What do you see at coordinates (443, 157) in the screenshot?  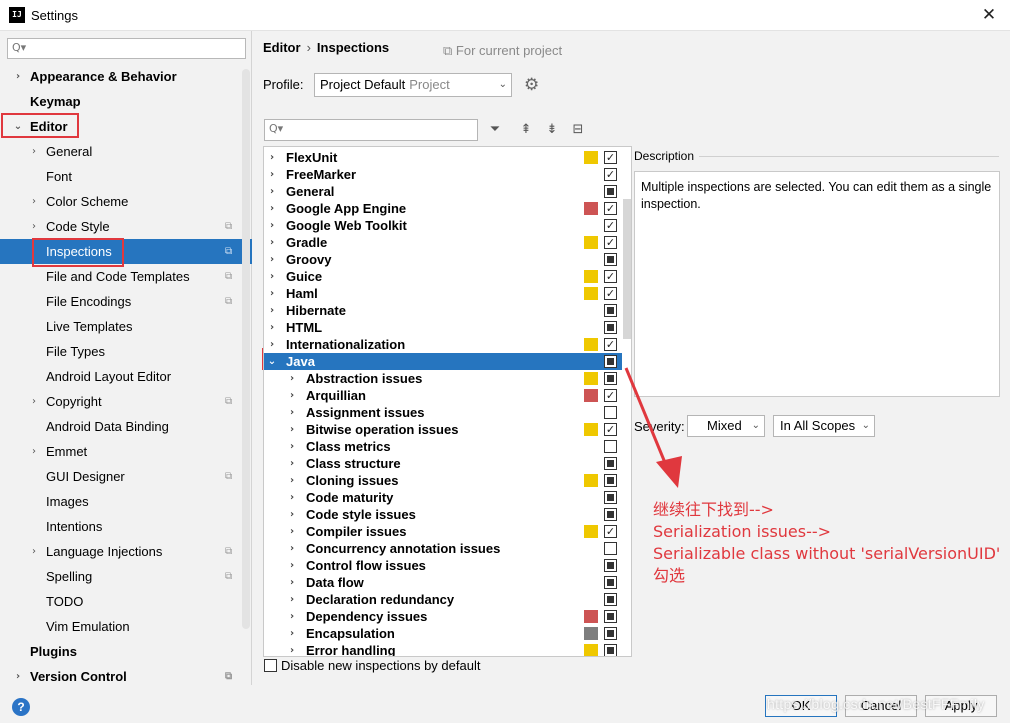 I see `inspection-row: › FlexUnit ✓` at bounding box center [443, 157].